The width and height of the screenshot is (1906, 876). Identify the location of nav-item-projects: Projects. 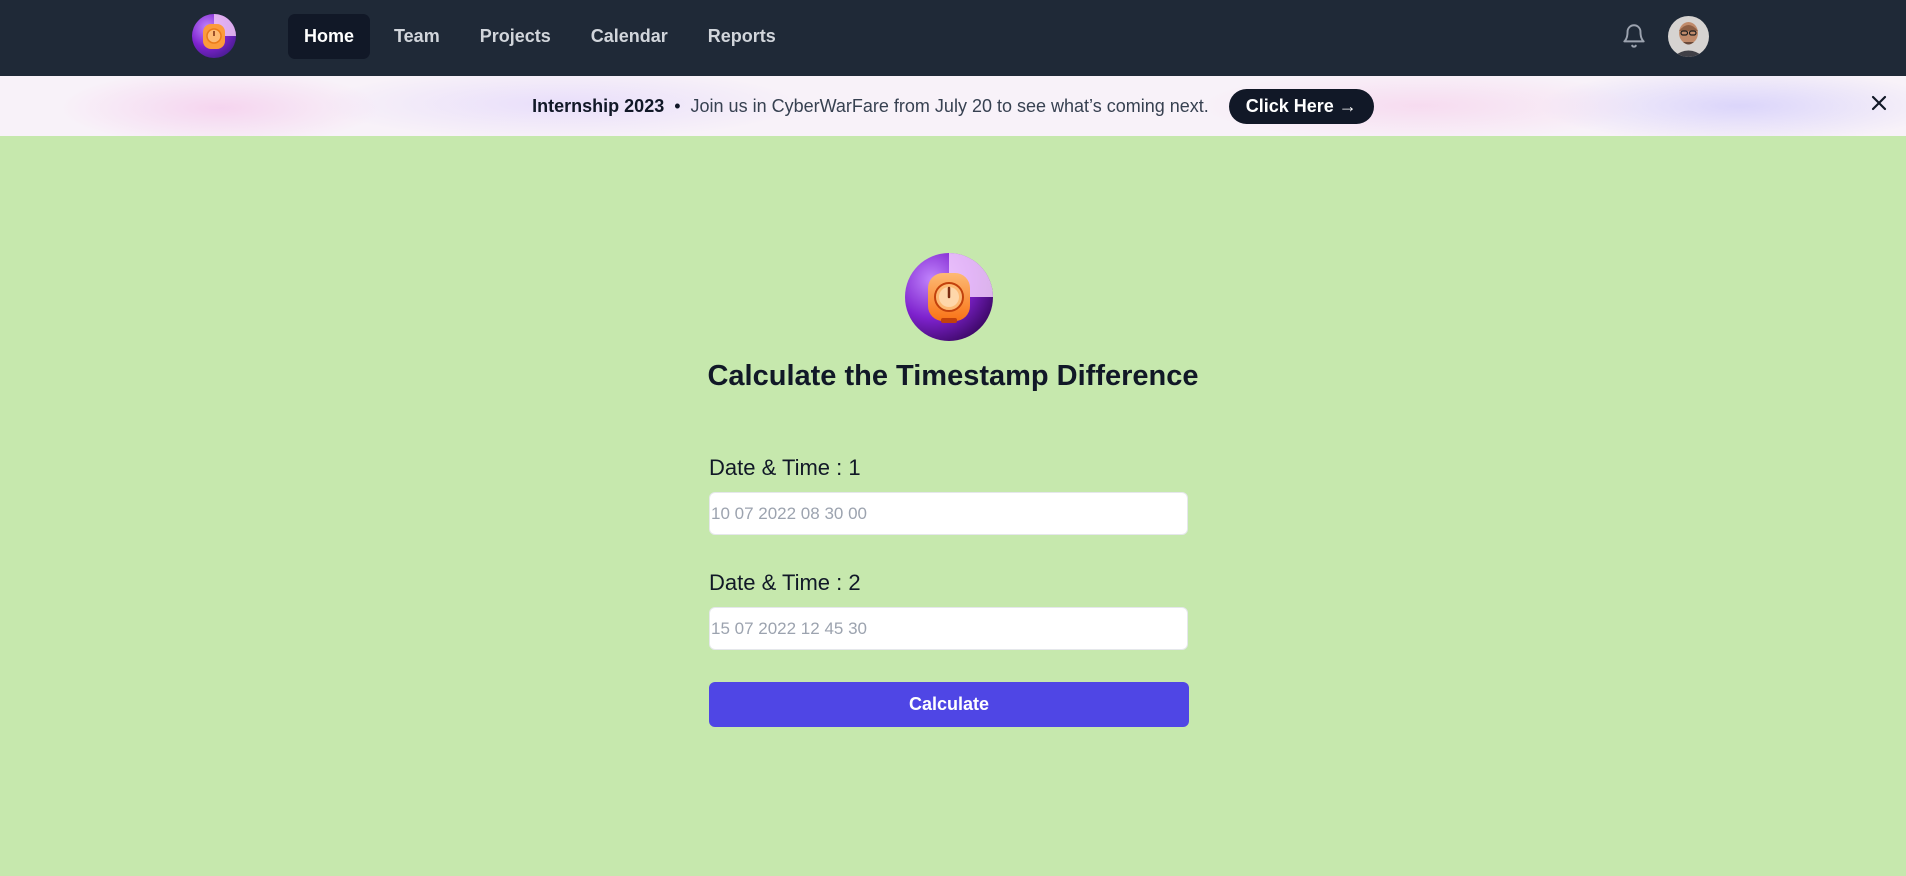
(515, 36).